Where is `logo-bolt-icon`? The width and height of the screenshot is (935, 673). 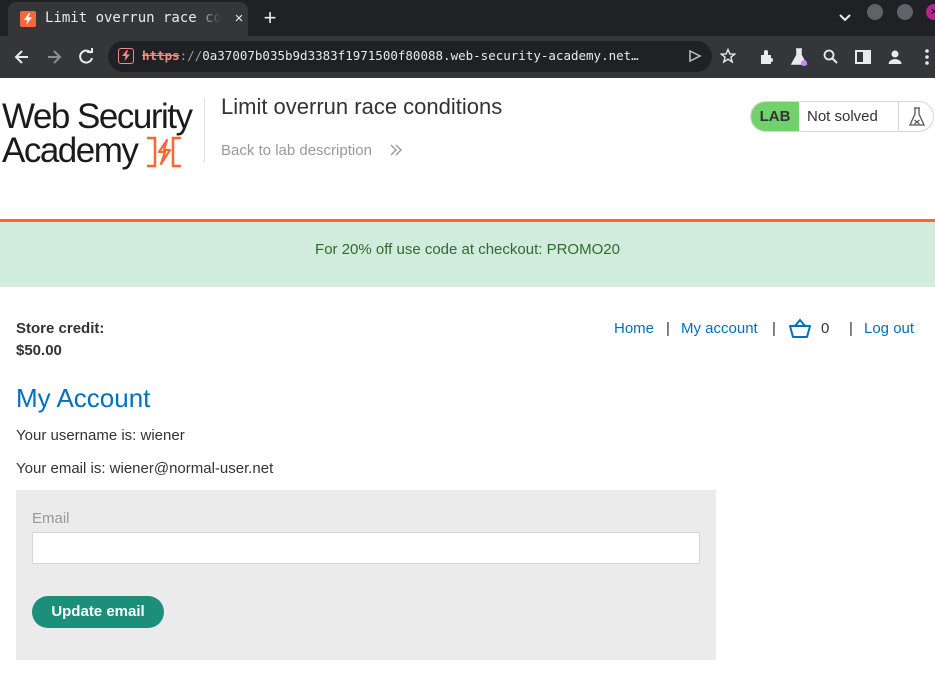
logo-bolt-icon is located at coordinates (164, 152).